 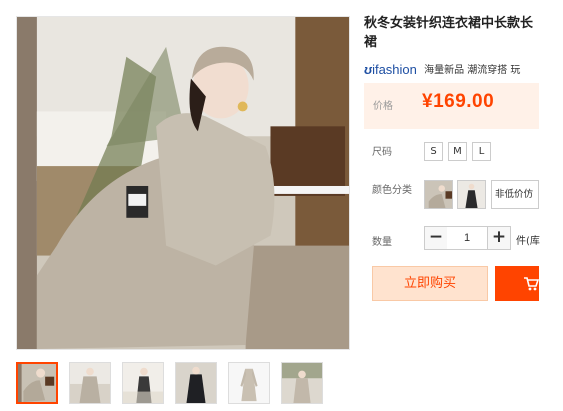 What do you see at coordinates (430, 283) in the screenshot?
I see `buy-now-button: 立即购买` at bounding box center [430, 283].